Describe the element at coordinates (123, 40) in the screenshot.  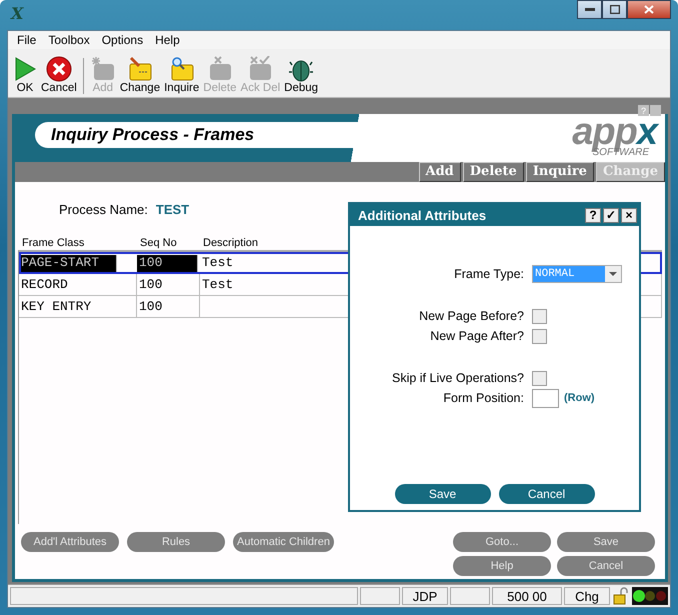
I see `menu-item: Options` at that location.